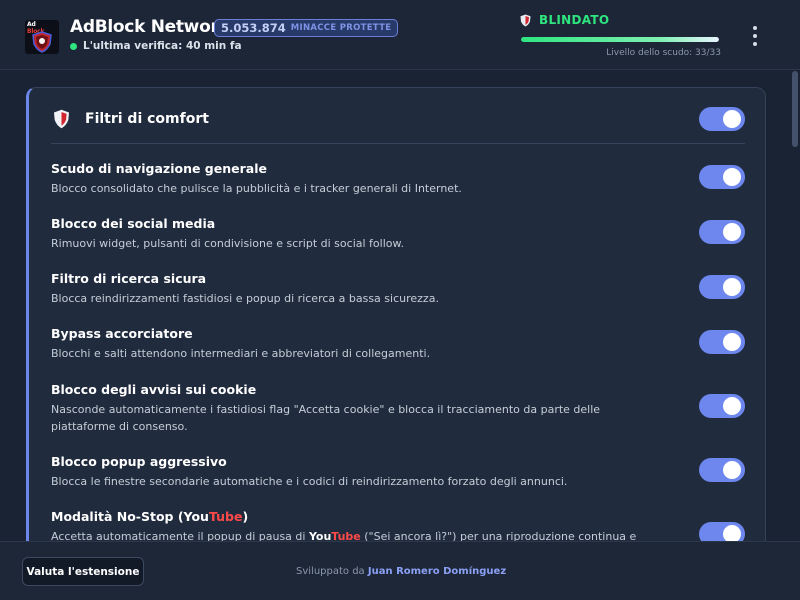  What do you see at coordinates (525, 20) in the screenshot?
I see `shield-status-icon` at bounding box center [525, 20].